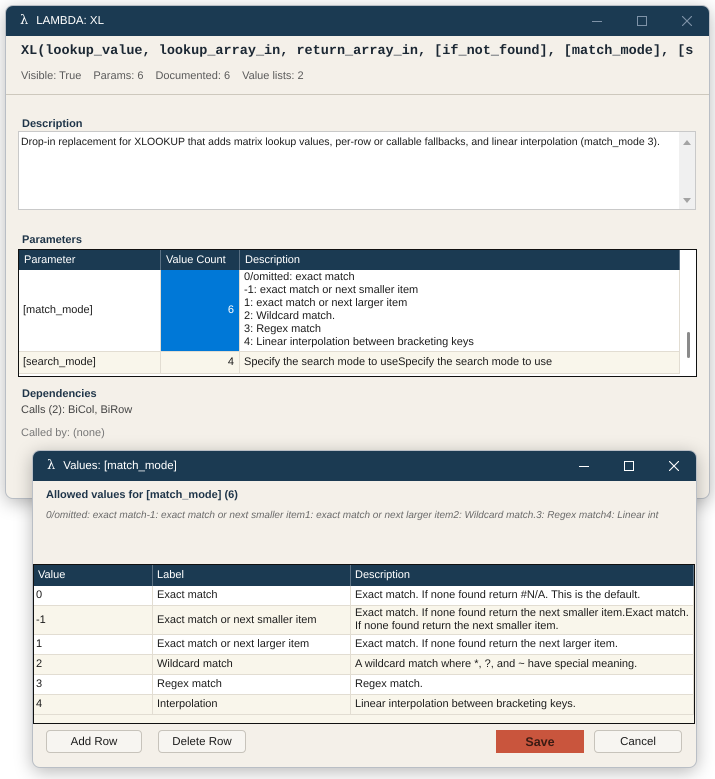  I want to click on scrollbar-thumb, so click(688, 345).